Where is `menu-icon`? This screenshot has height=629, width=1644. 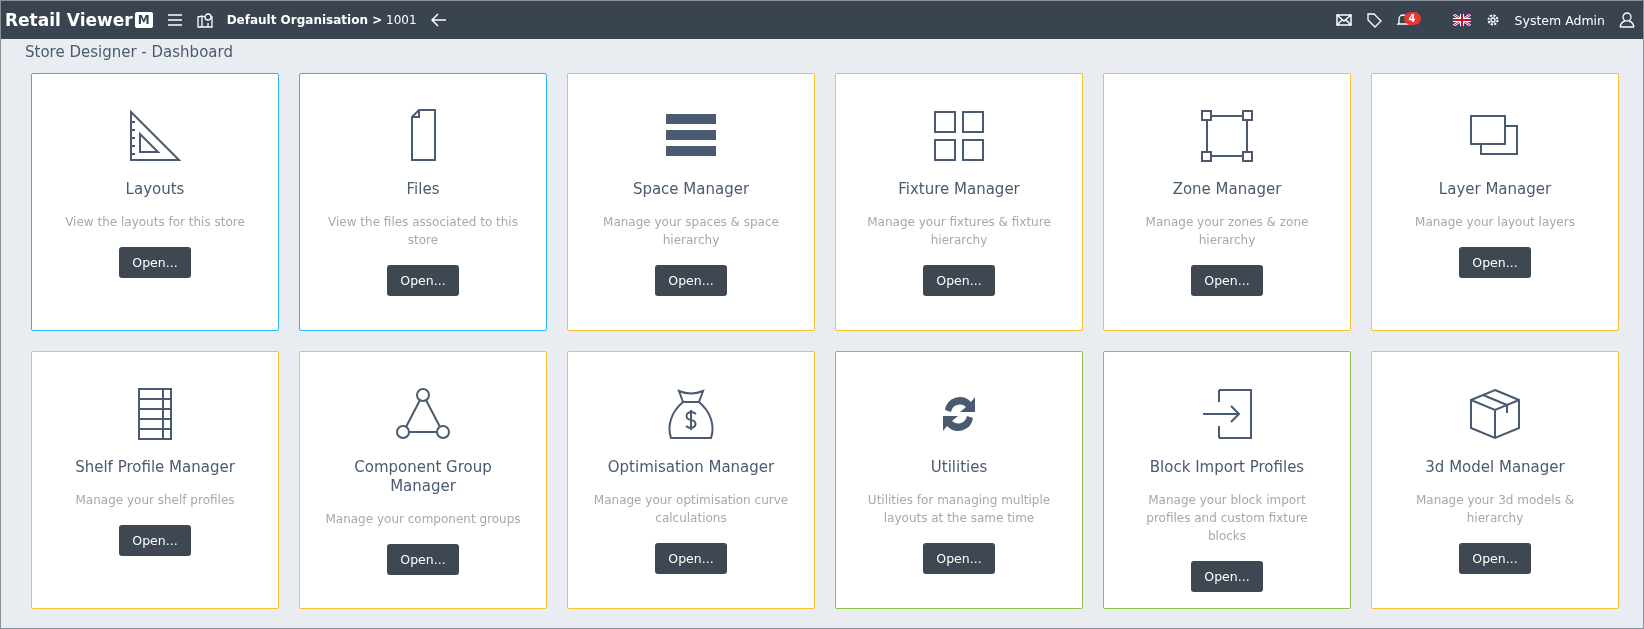
menu-icon is located at coordinates (174, 20).